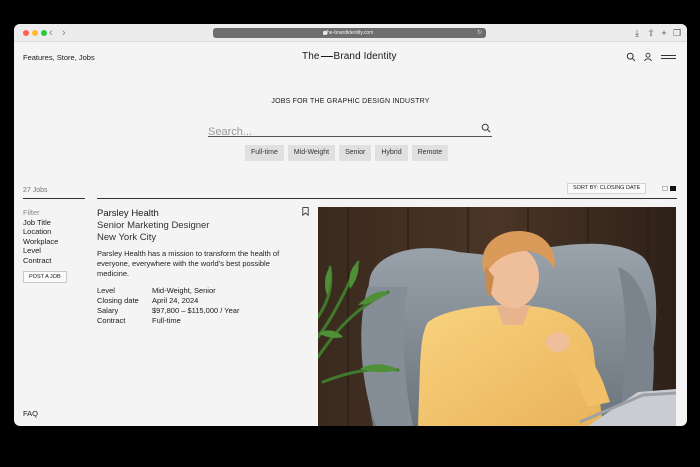 This screenshot has height=467, width=700. Describe the element at coordinates (338, 132) in the screenshot. I see `search-input` at that location.